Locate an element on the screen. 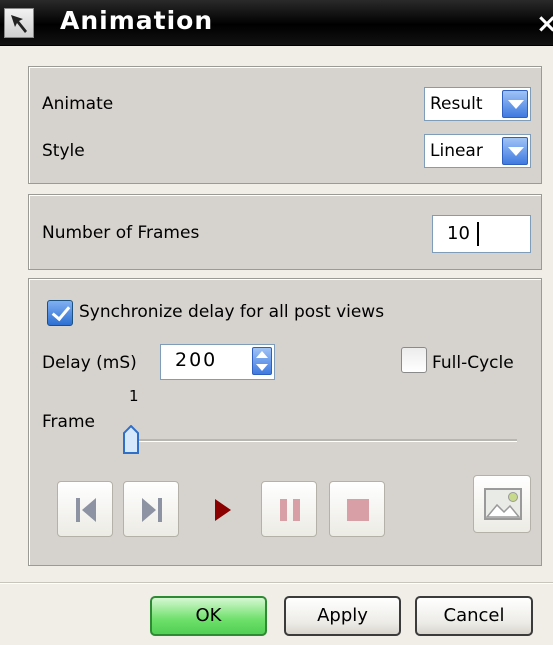 The width and height of the screenshot is (553, 645). style-select: Linear is located at coordinates (477, 151).